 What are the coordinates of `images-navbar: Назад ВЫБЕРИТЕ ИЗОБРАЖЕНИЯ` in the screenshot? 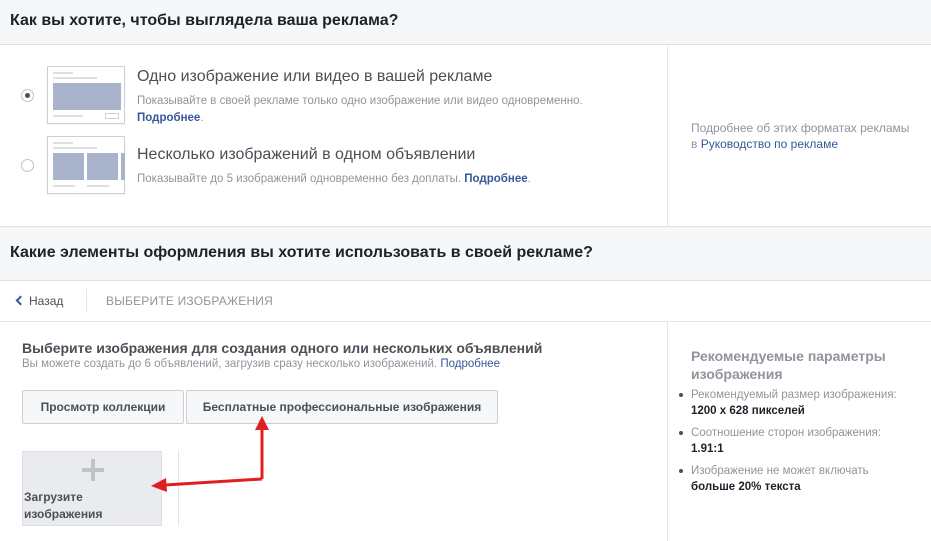 It's located at (465, 301).